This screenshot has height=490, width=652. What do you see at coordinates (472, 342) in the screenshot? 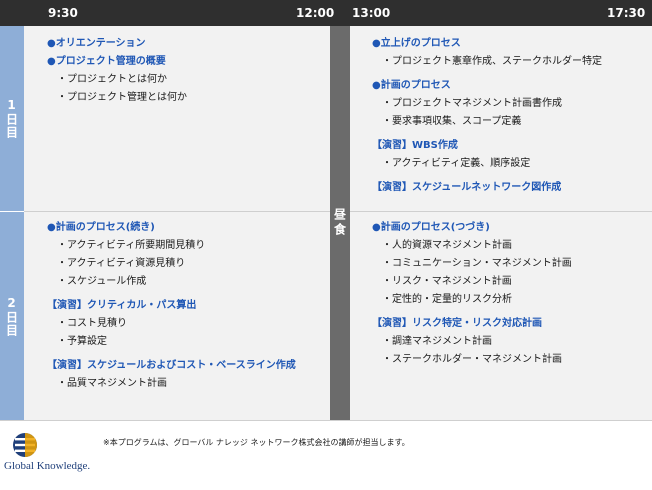
I see `topic-item: 調達マネジメント計画` at bounding box center [472, 342].